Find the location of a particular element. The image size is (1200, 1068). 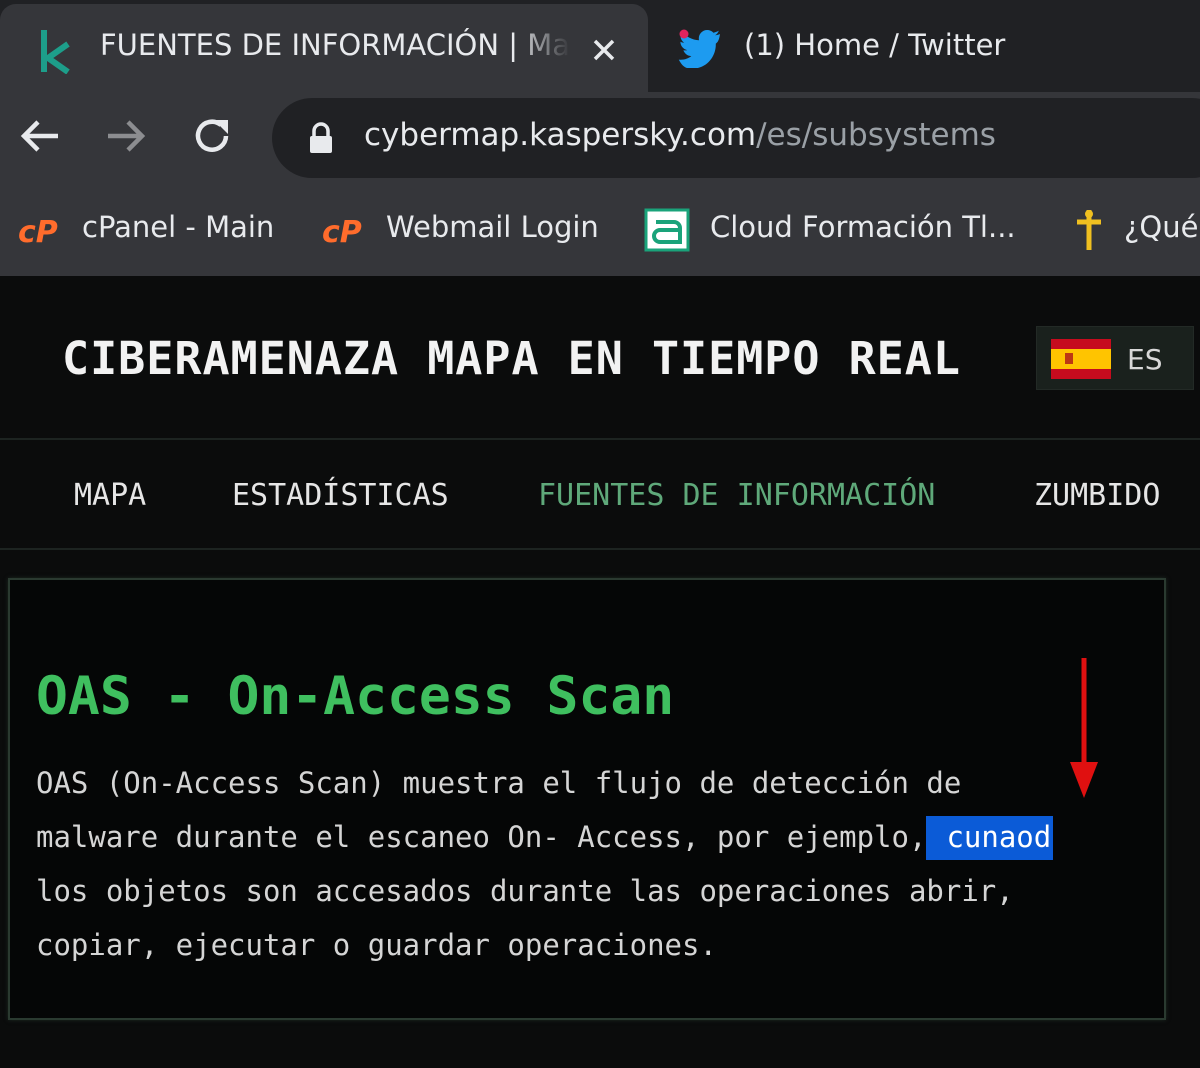

cloud-formacion-icon is located at coordinates (667, 230).